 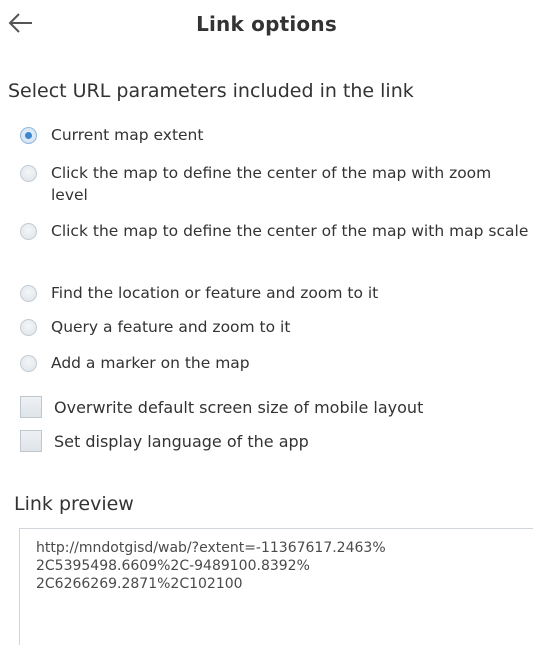 I want to click on option-query-feature: Query a feature and zoom to it, so click(x=155, y=327).